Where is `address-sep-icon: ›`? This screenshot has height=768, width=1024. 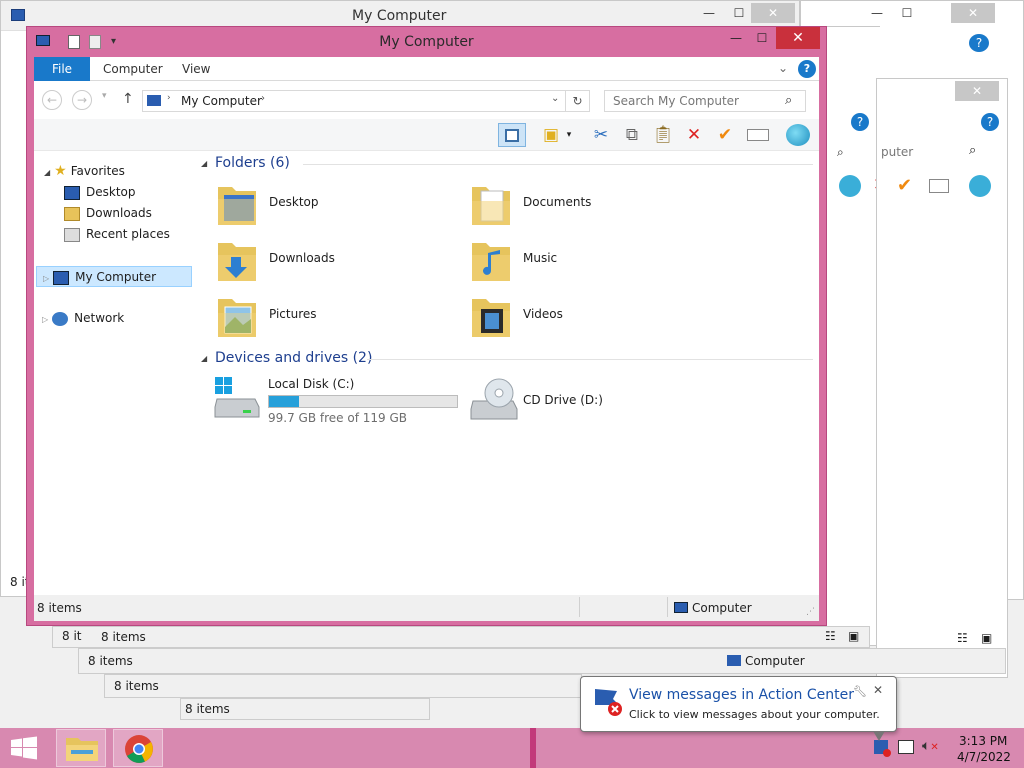 address-sep-icon: › is located at coordinates (169, 98).